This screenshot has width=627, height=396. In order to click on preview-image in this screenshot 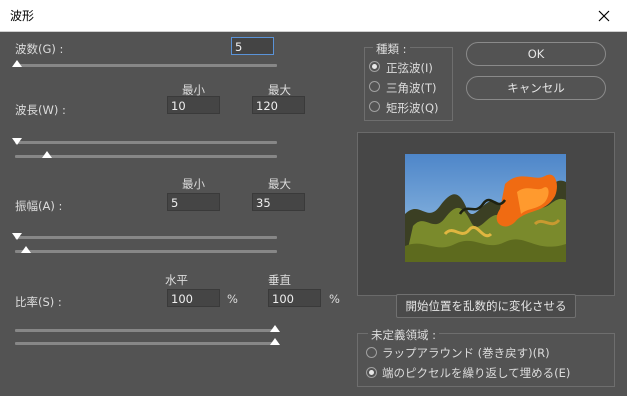, I will do `click(485, 208)`.